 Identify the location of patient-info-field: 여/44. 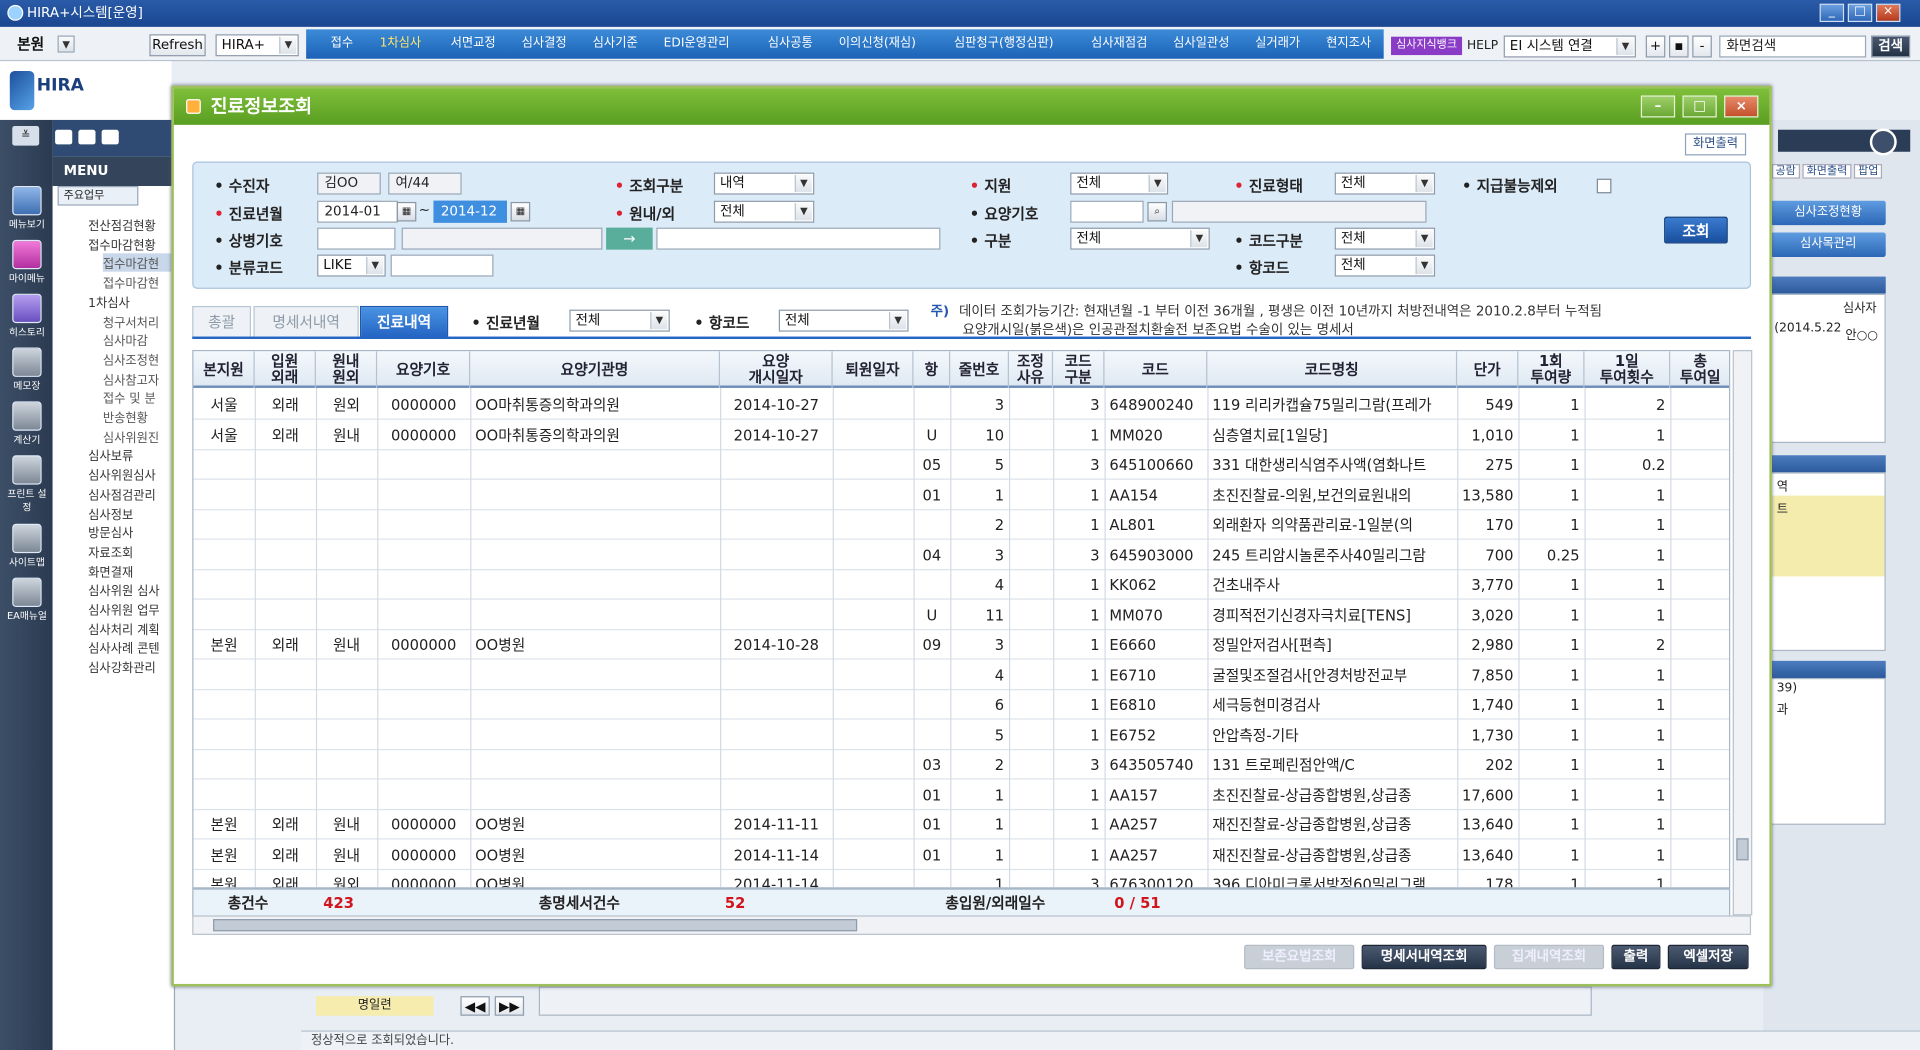
(425, 183).